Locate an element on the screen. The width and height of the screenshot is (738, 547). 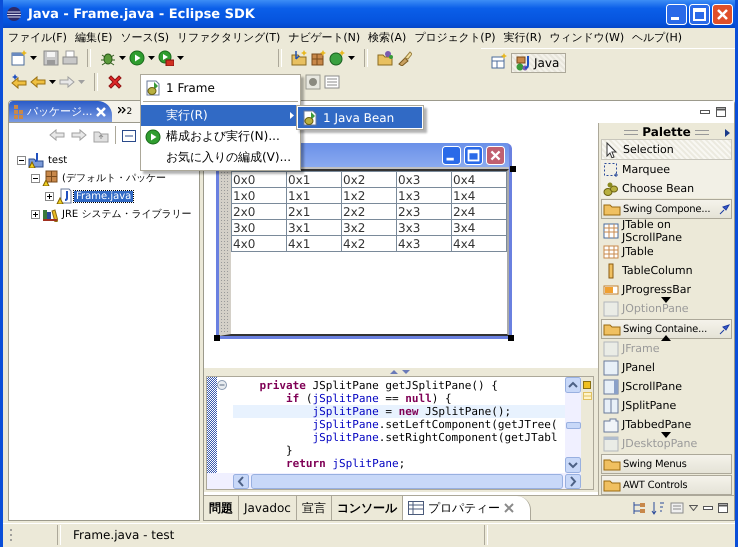
menu-item: リファクタリング(T) is located at coordinates (228, 37).